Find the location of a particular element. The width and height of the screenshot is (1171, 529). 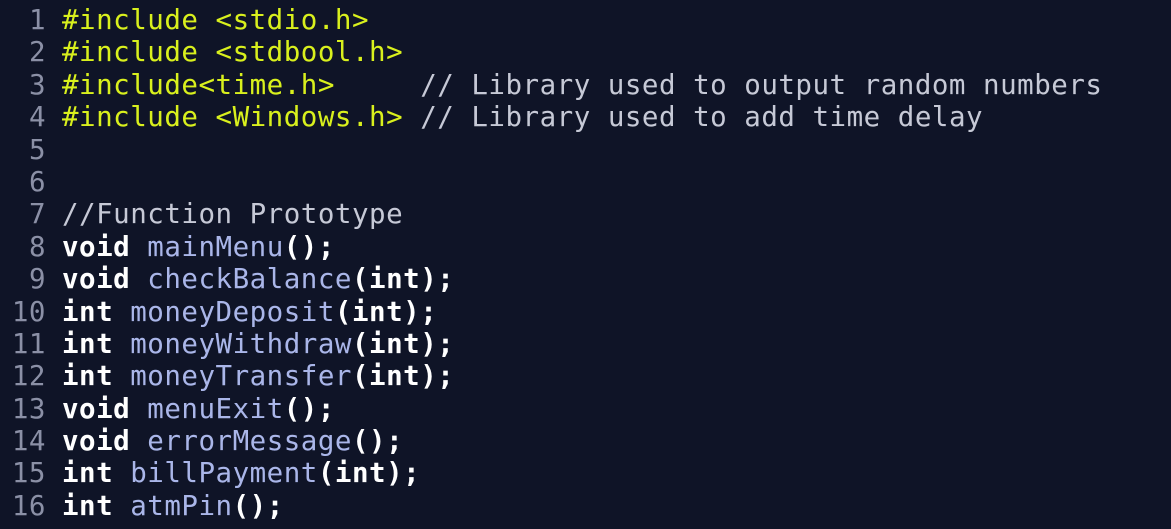

line-number: 2 is located at coordinates (37, 52).